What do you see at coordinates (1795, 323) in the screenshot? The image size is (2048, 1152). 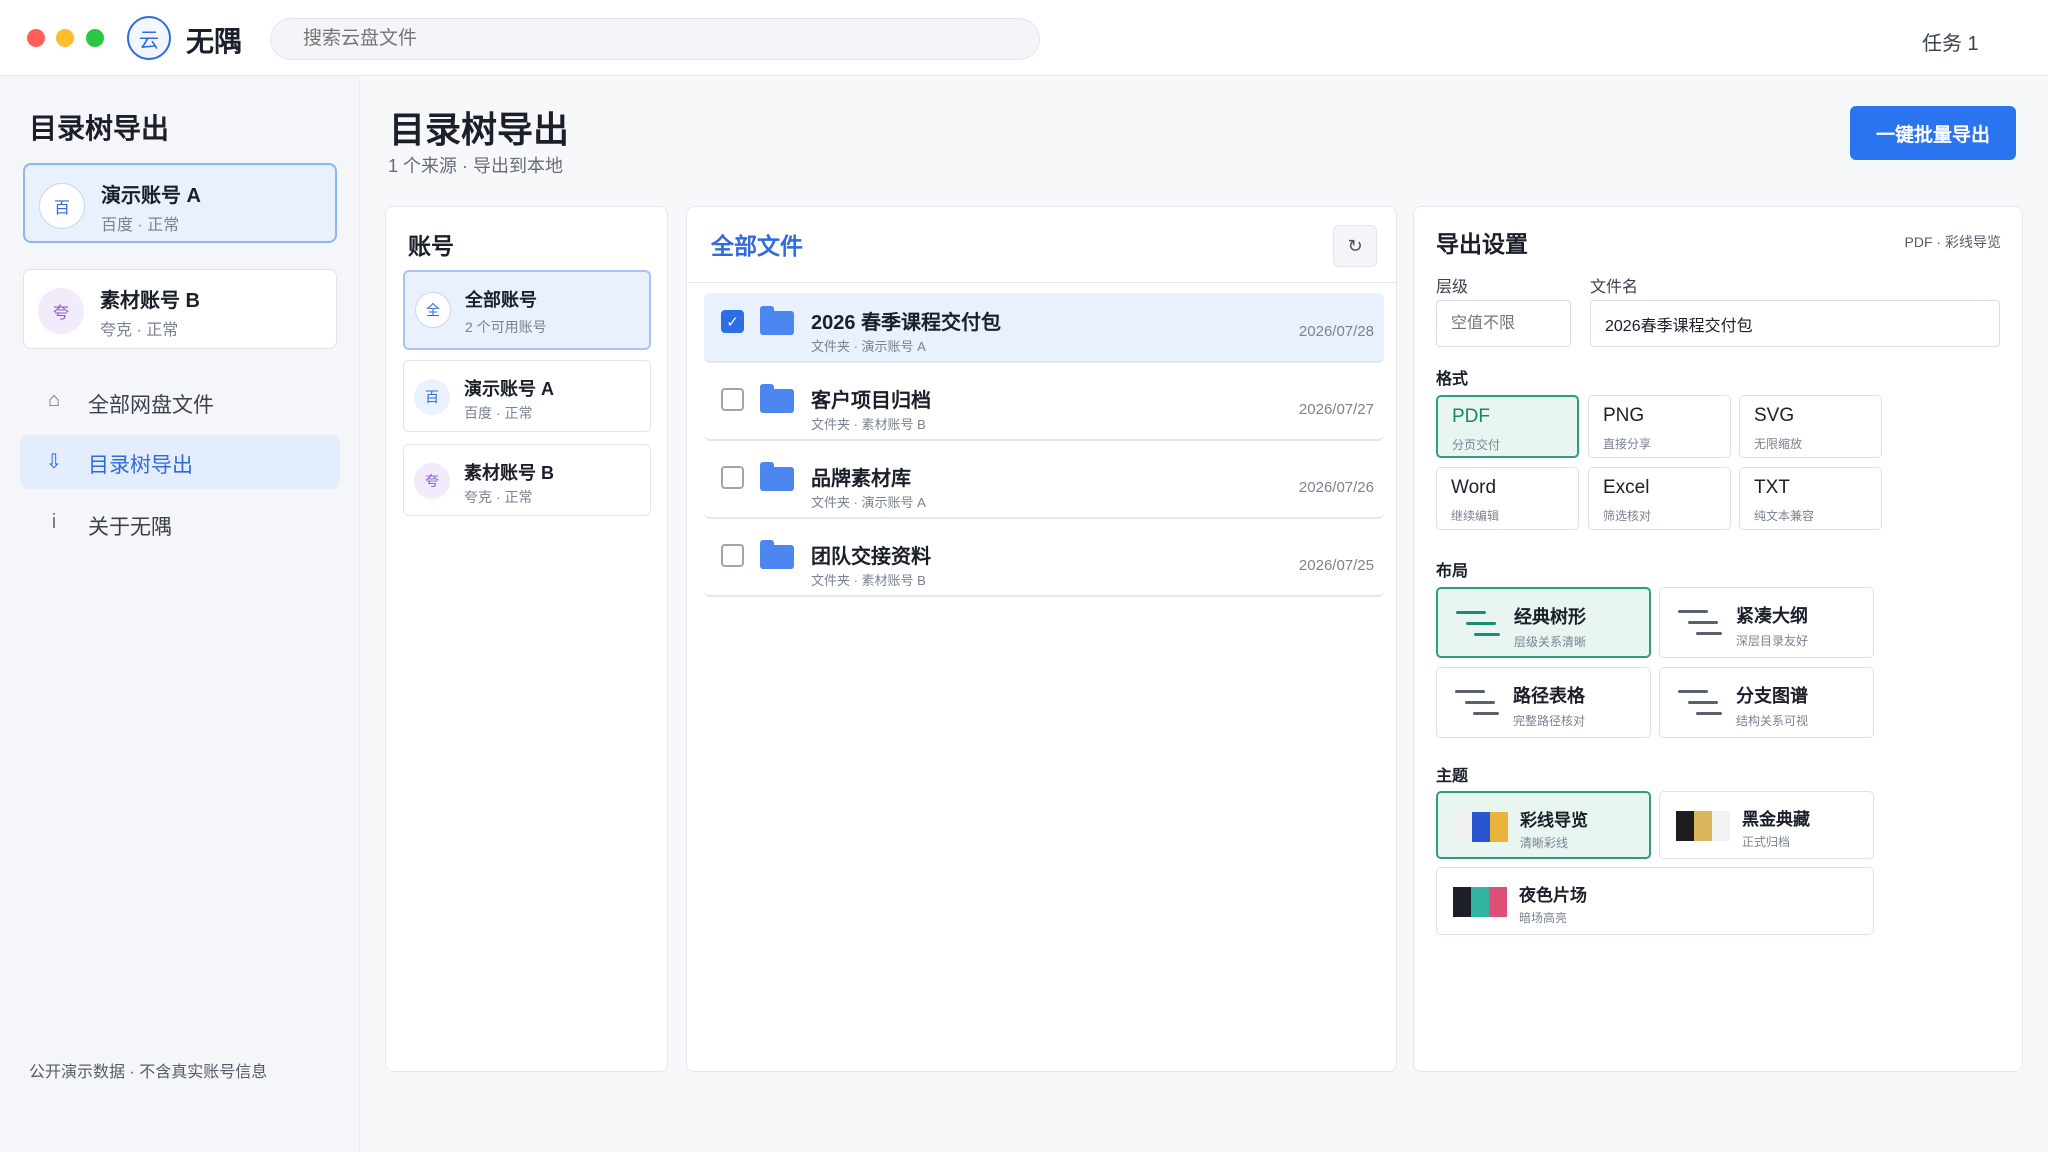 I see `filename-input` at bounding box center [1795, 323].